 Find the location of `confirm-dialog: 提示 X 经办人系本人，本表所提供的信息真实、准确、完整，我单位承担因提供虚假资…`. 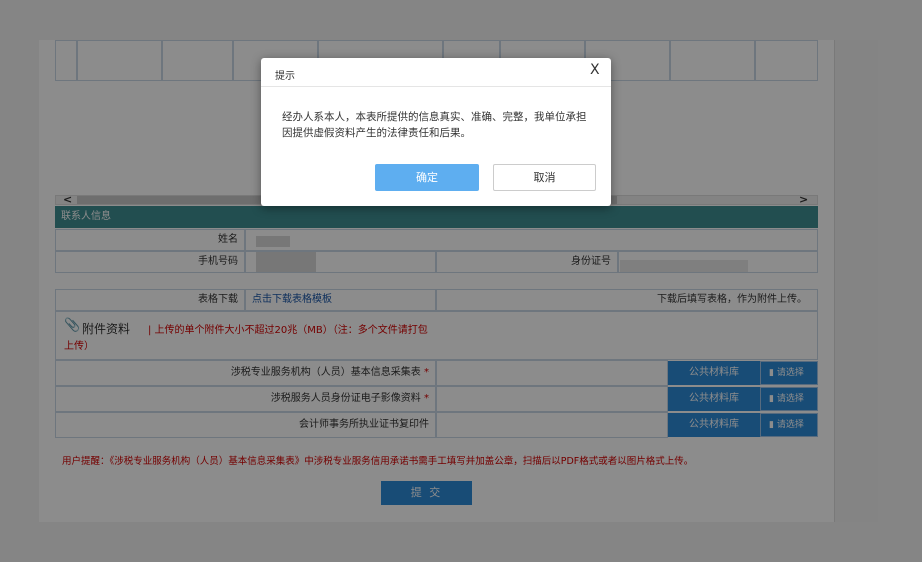

confirm-dialog: 提示 X 经办人系本人，本表所提供的信息真实、准确、完整，我单位承担因提供虚假资… is located at coordinates (436, 132).